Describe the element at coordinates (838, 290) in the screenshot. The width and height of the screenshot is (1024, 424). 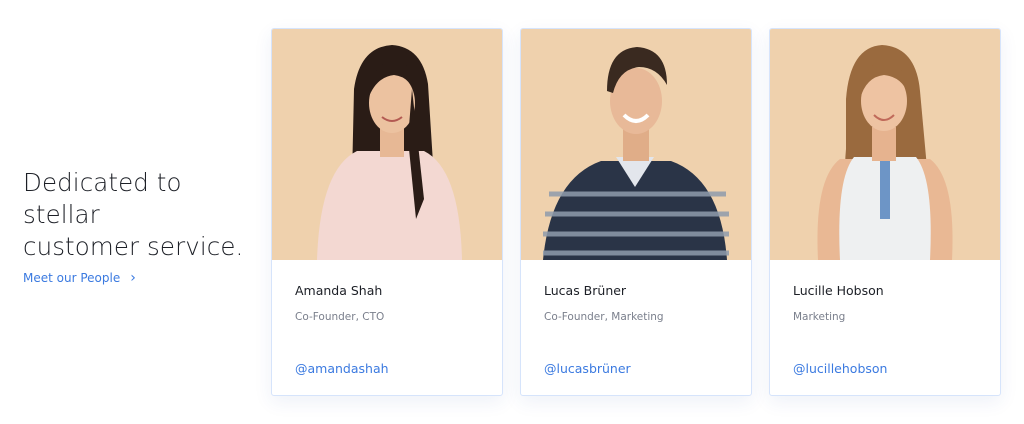
I see `person-name: Lucille Hobson` at that location.